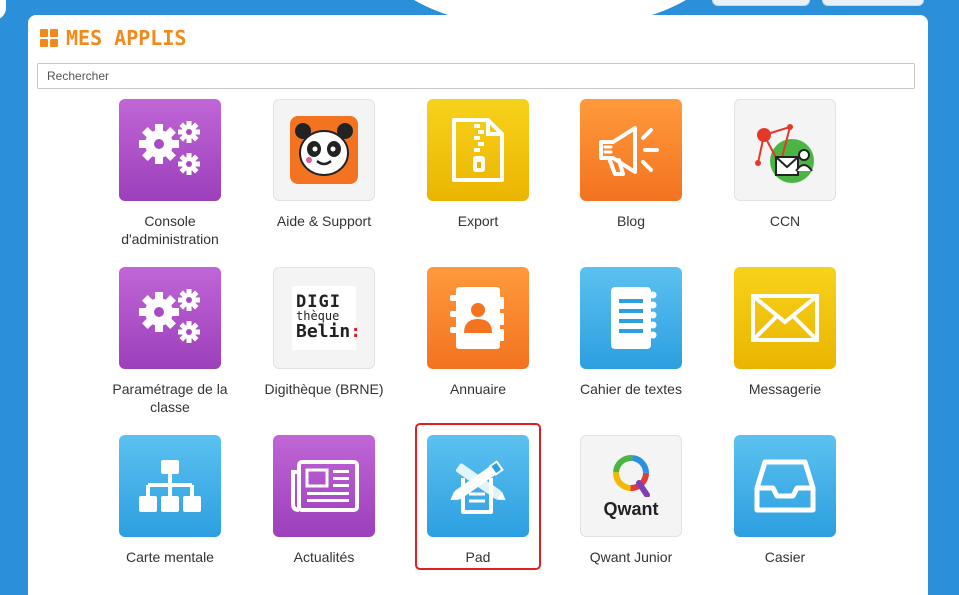 The height and width of the screenshot is (595, 959). Describe the element at coordinates (170, 398) in the screenshot. I see `app-label: Paramétrage de la classe` at that location.